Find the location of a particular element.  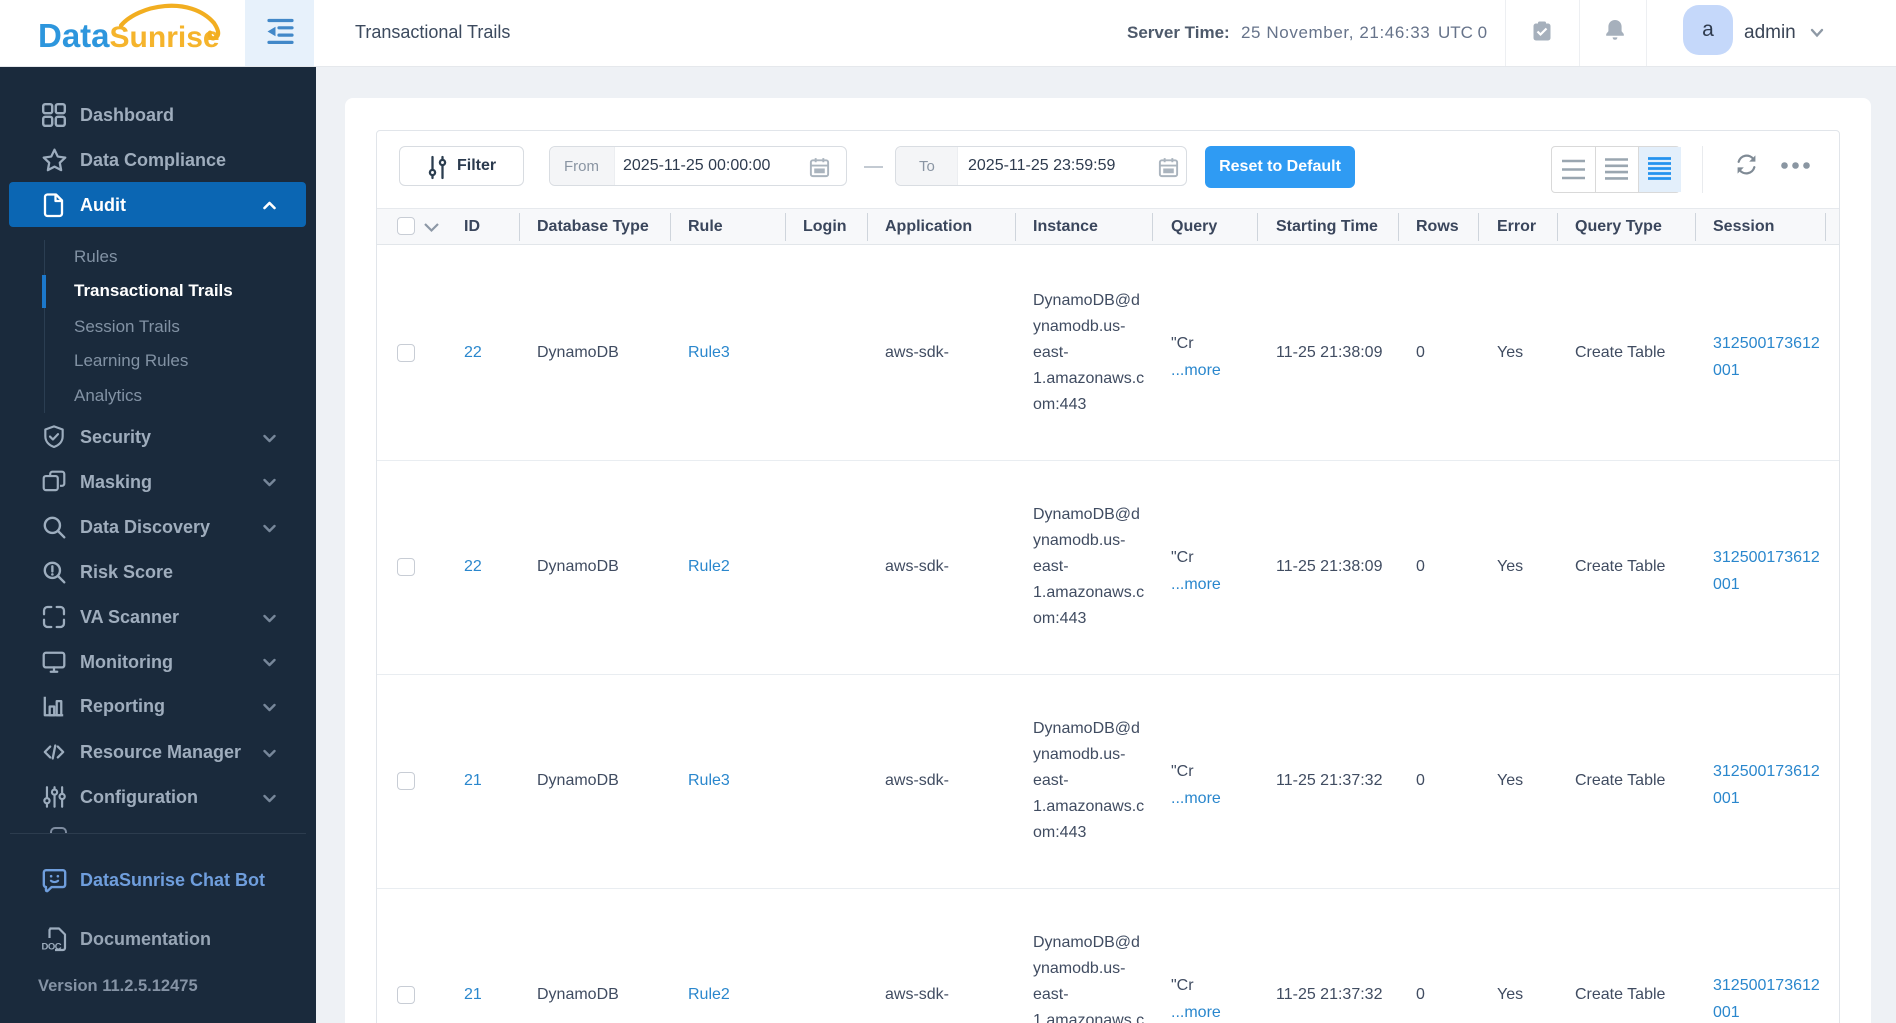

svg-text: DOC is located at coordinates (52, 947).